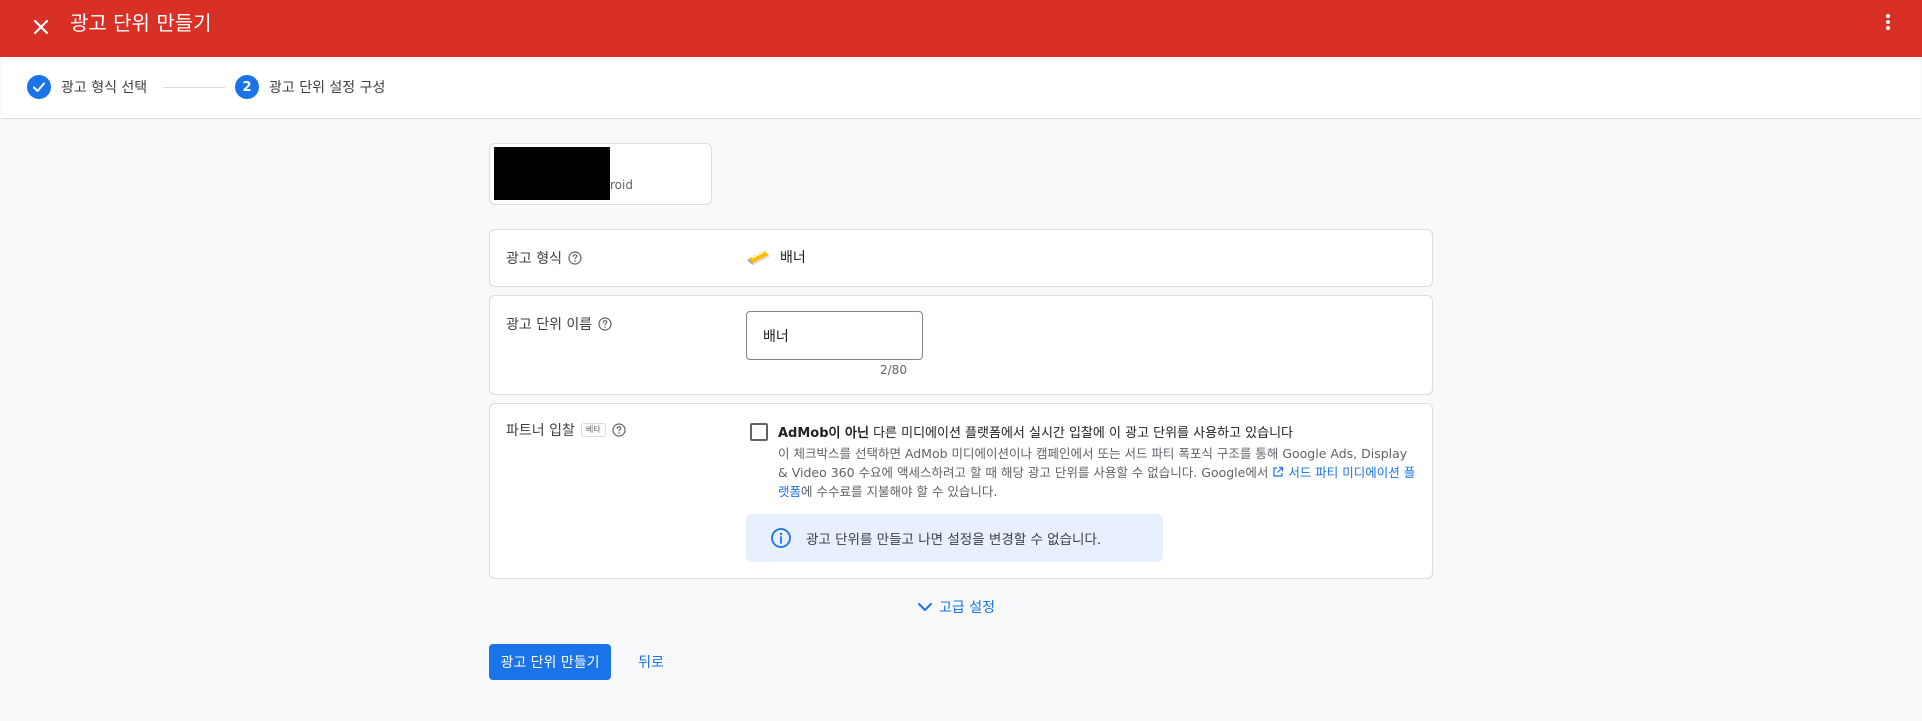 The image size is (1922, 721). I want to click on ad-unit-name-label-text: 광고 단위 이름, so click(549, 325).